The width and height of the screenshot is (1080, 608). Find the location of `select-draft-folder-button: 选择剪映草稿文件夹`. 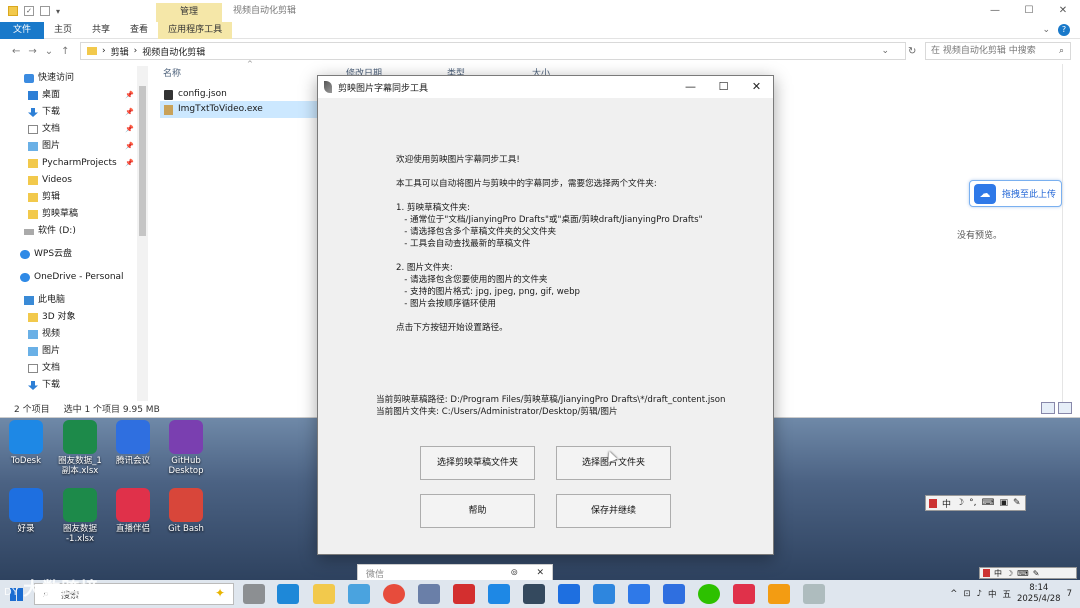

select-draft-folder-button: 选择剪映草稿文件夹 is located at coordinates (477, 463).